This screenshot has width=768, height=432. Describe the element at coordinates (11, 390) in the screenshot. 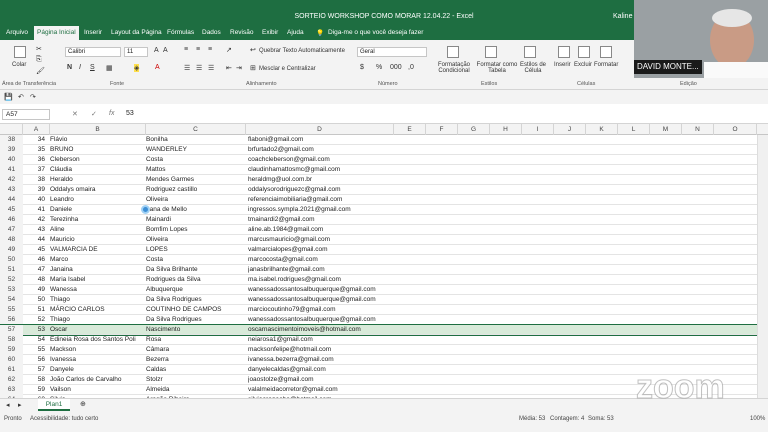

I see `row-number: 63` at that location.